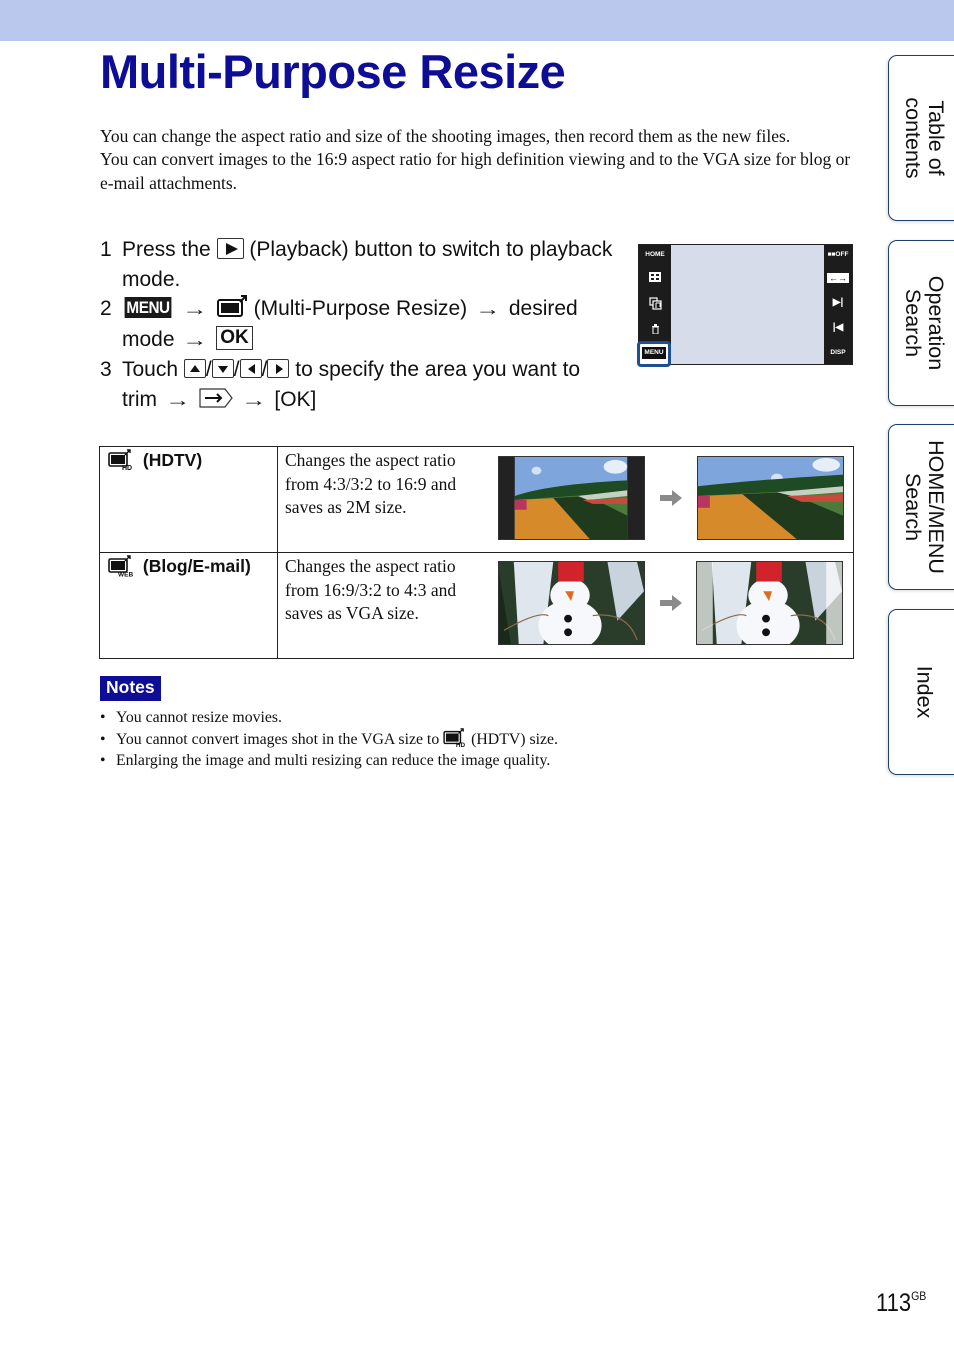 The height and width of the screenshot is (1369, 954). What do you see at coordinates (148, 307) in the screenshot?
I see `menu-icon: MENU` at bounding box center [148, 307].